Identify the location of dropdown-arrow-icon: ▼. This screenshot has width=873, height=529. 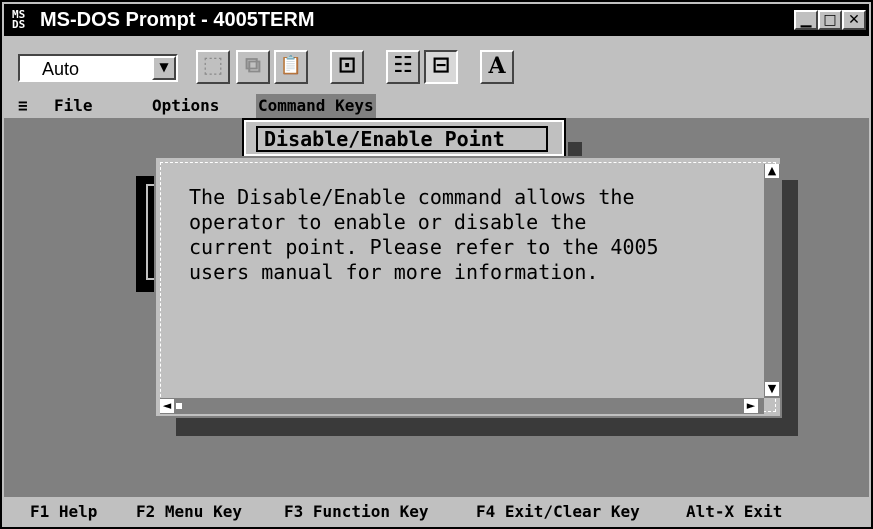
(164, 68).